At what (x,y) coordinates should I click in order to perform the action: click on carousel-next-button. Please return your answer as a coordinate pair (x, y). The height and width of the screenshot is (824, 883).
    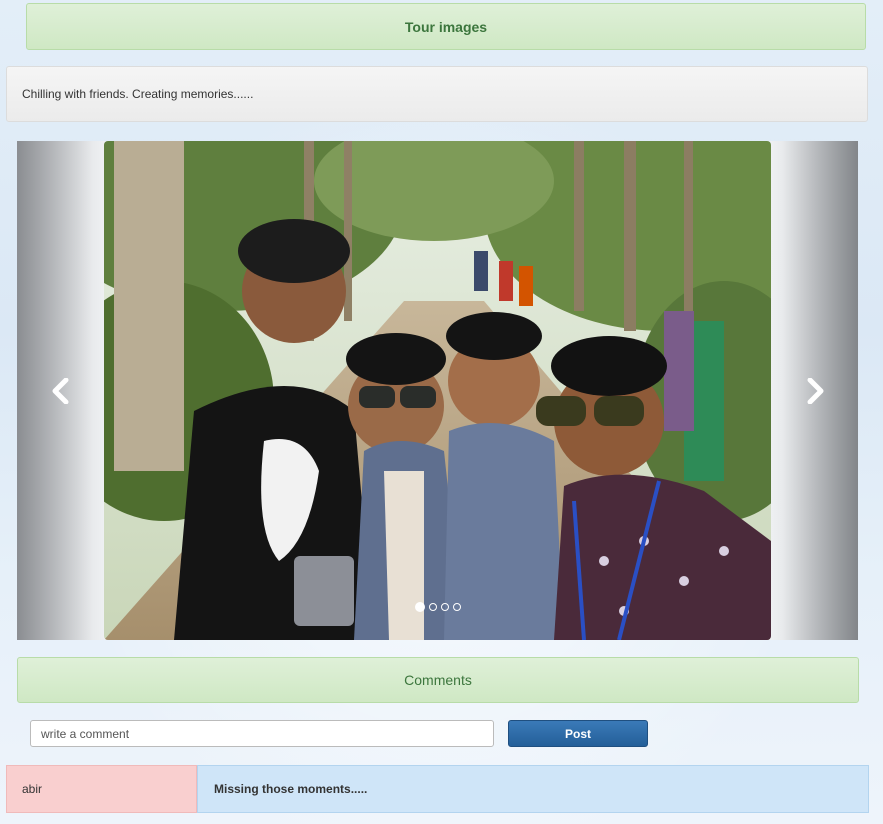
    Looking at the image, I should click on (814, 390).